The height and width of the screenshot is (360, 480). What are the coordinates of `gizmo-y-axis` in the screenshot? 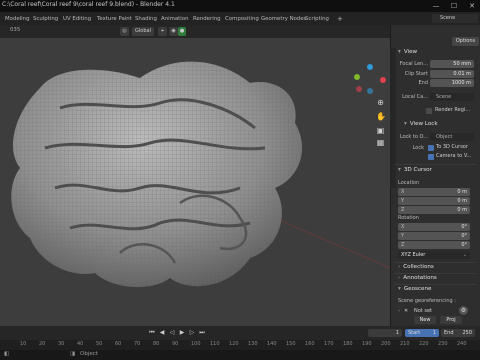 It's located at (357, 77).